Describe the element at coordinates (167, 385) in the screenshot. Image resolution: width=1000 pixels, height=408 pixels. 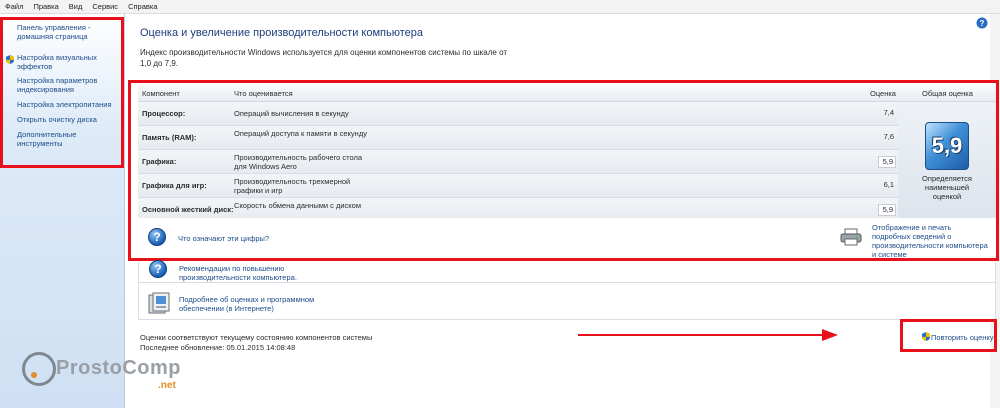
I see `logo-suffix: .net` at that location.